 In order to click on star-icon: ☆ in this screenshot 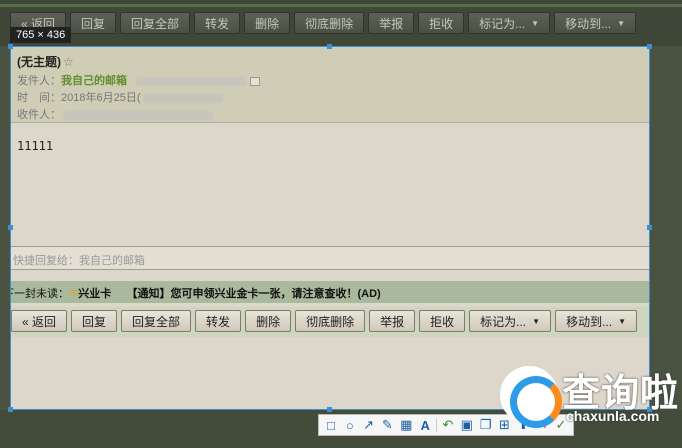, I will do `click(68, 62)`.